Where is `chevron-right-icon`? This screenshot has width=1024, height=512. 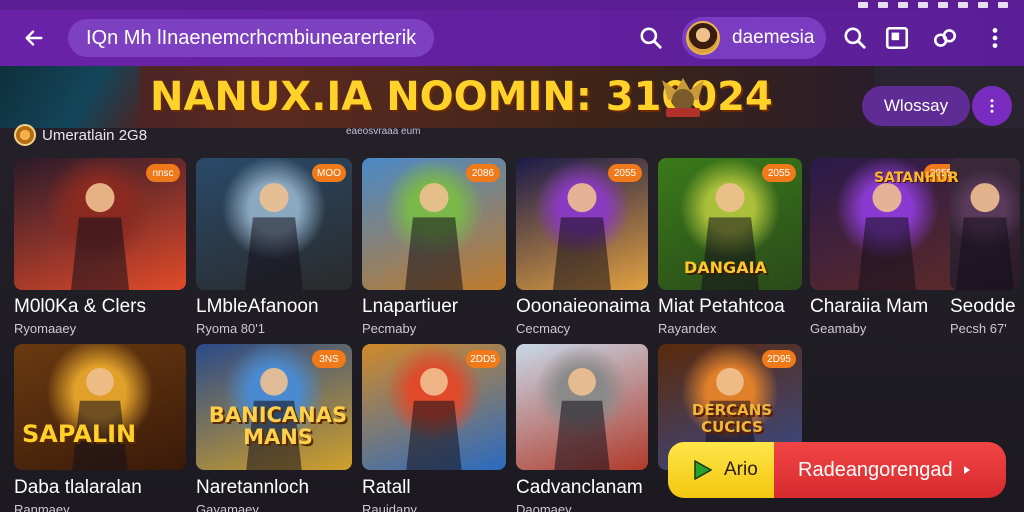
chevron-right-icon is located at coordinates (966, 470).